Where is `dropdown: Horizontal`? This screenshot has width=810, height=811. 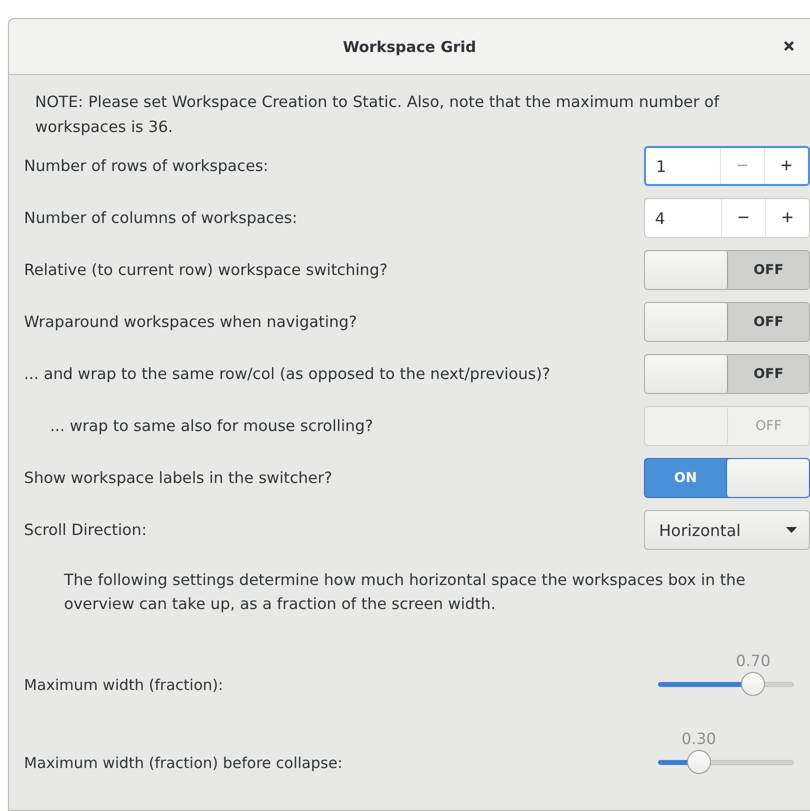
dropdown: Horizontal is located at coordinates (727, 530).